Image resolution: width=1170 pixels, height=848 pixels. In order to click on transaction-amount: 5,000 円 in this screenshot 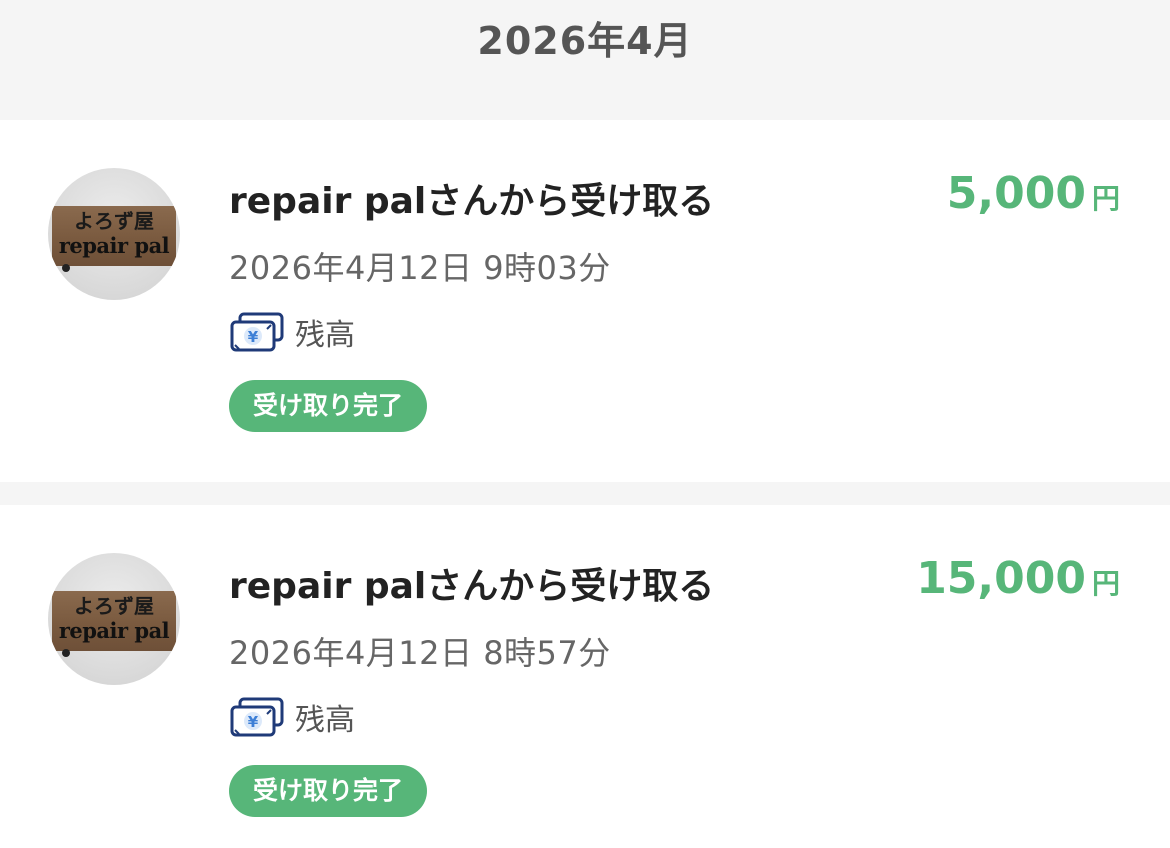, I will do `click(1033, 193)`.